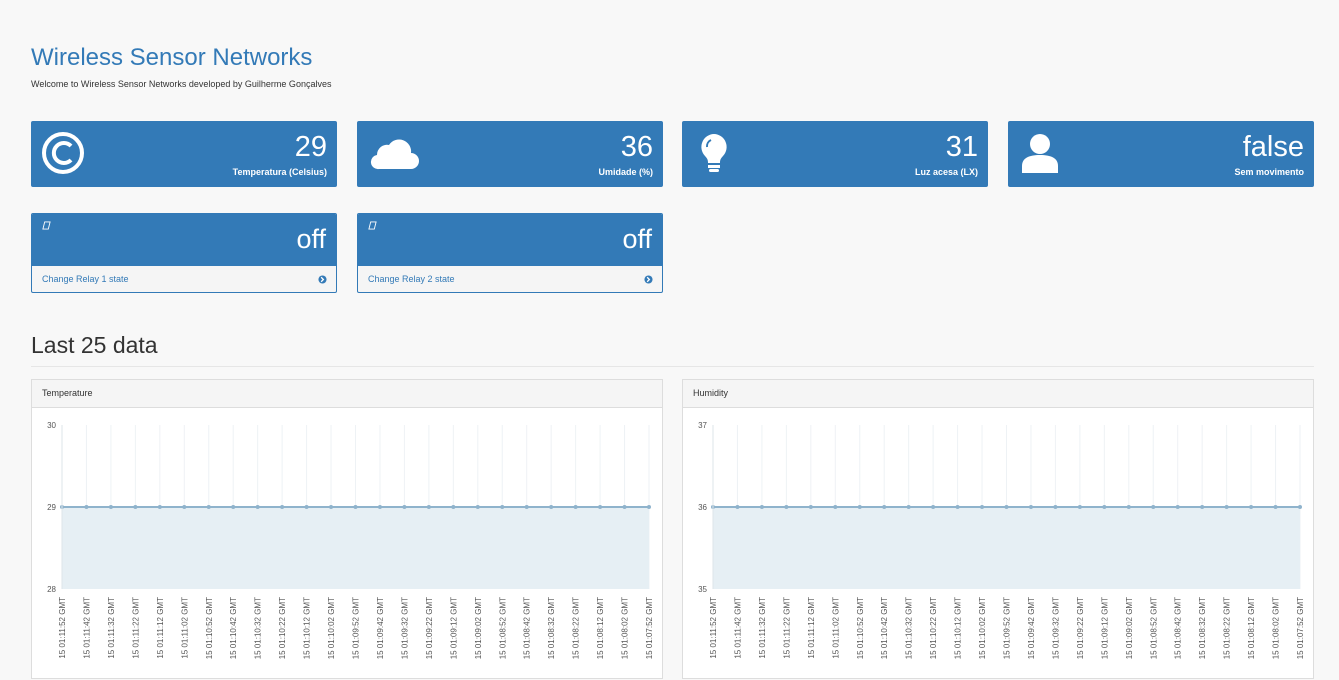 The width and height of the screenshot is (1339, 680). Describe the element at coordinates (429, 628) in the screenshot. I see `temperature-x-tick-label: 15 01:09:22 GMT` at that location.